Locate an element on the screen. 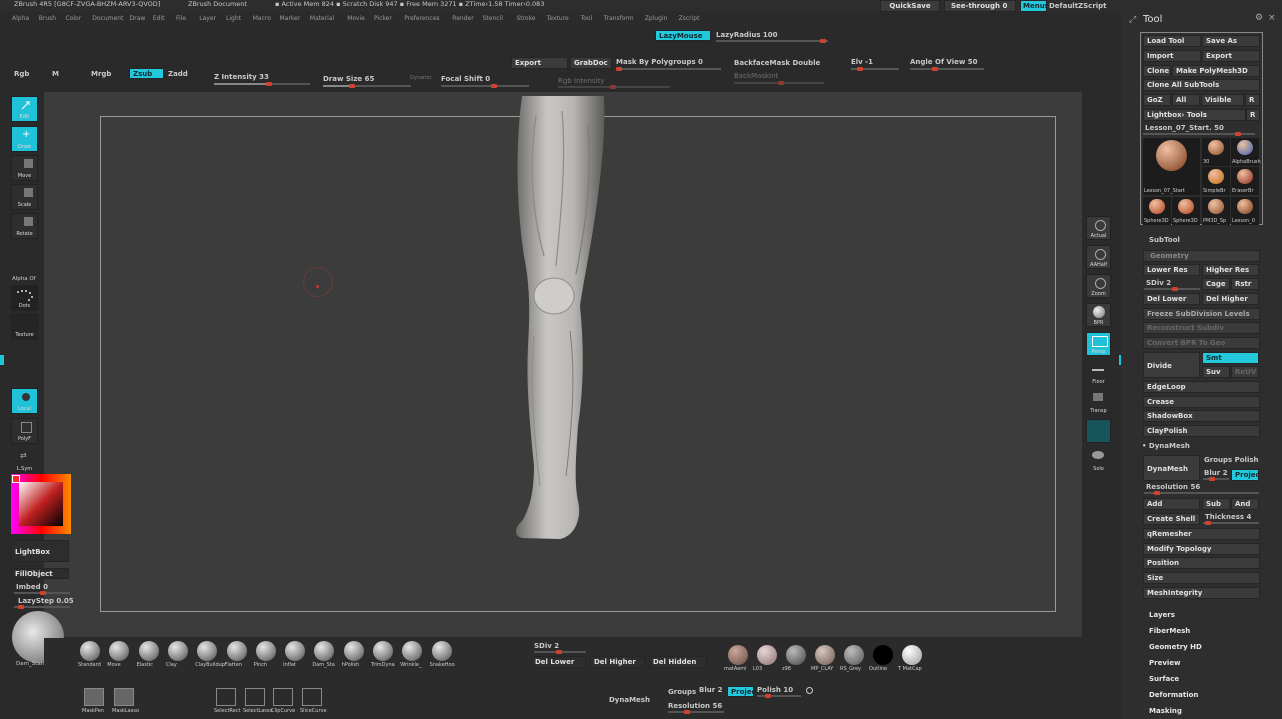 The image size is (1282, 719). freeze-subdiv-button: Freeze SubDivision Levels is located at coordinates (1201, 314).